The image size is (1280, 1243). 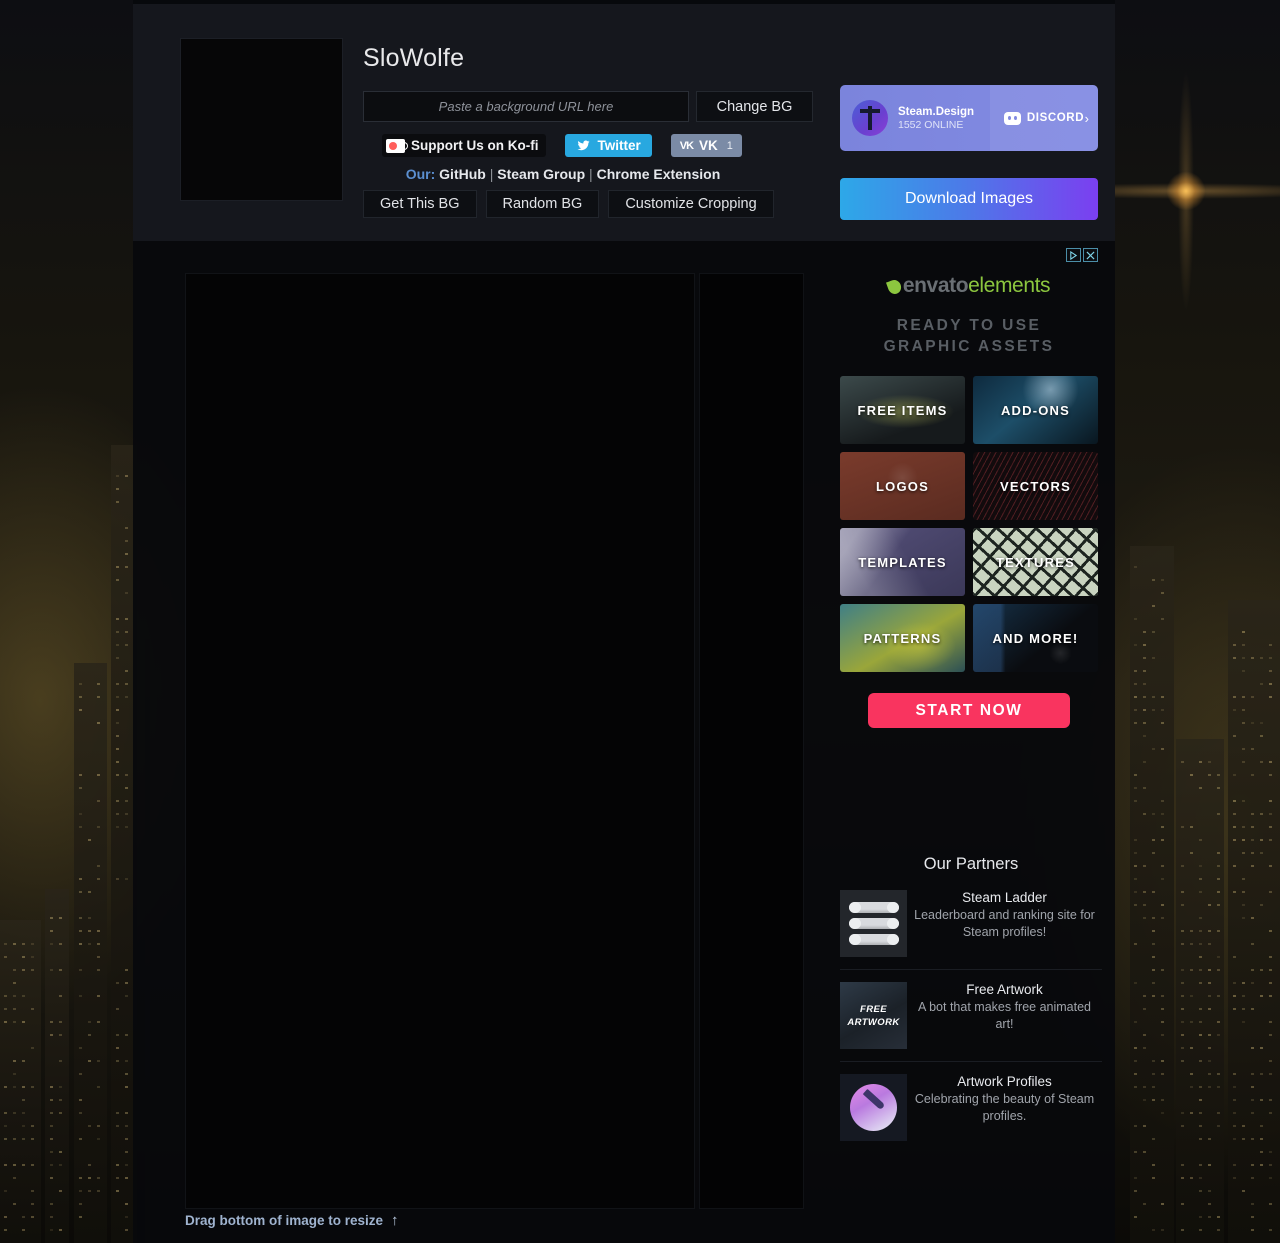 What do you see at coordinates (729, 145) in the screenshot?
I see `vk-count: 1` at bounding box center [729, 145].